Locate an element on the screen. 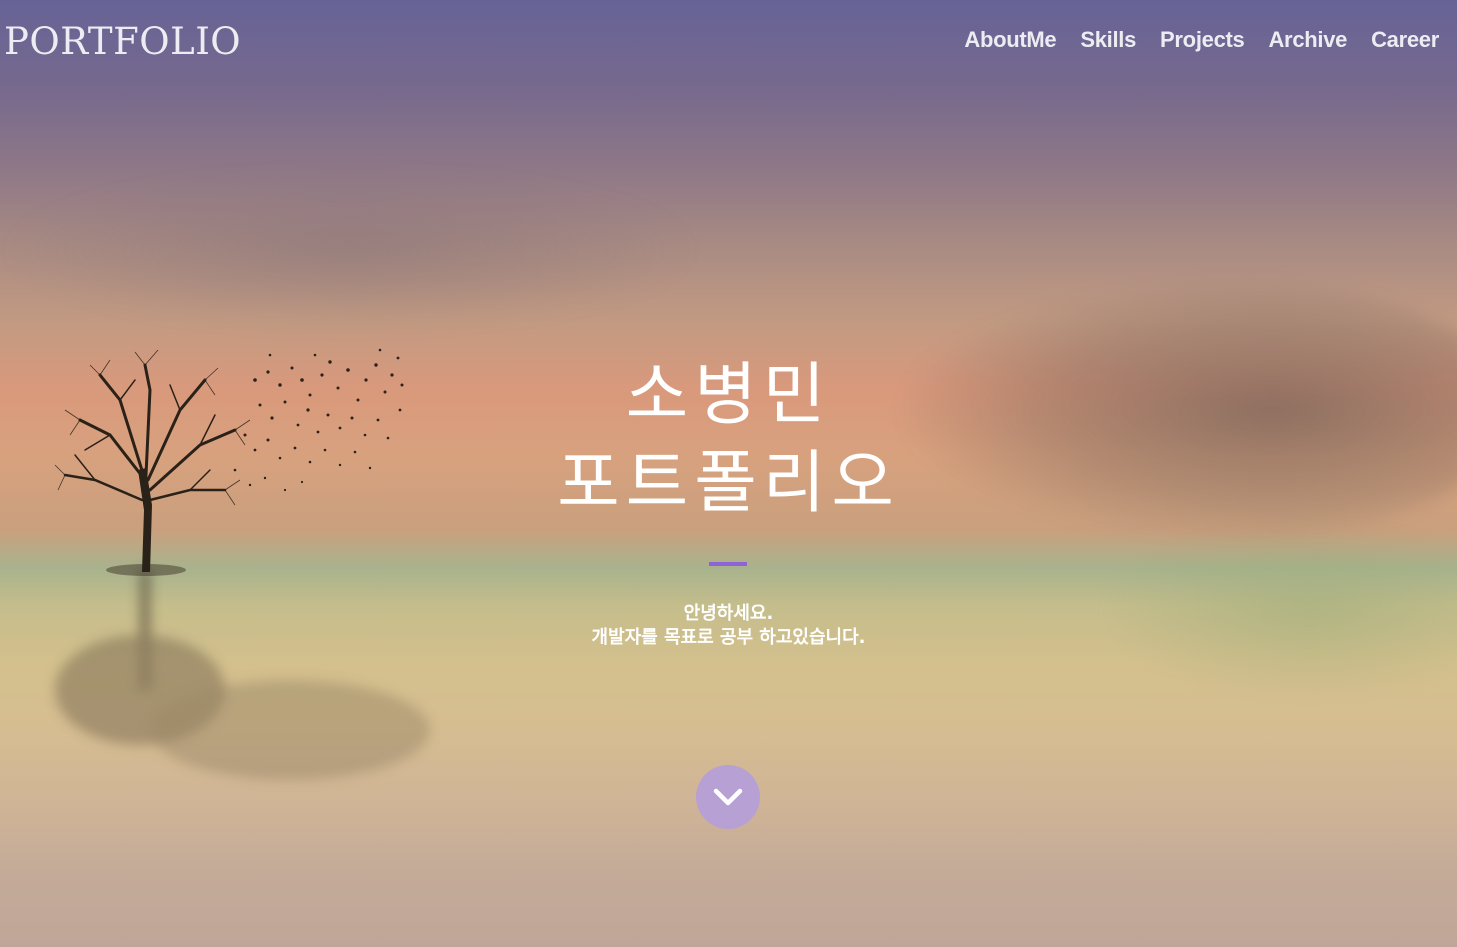 This screenshot has height=947, width=1457. sky-haze is located at coordinates (350, 250).